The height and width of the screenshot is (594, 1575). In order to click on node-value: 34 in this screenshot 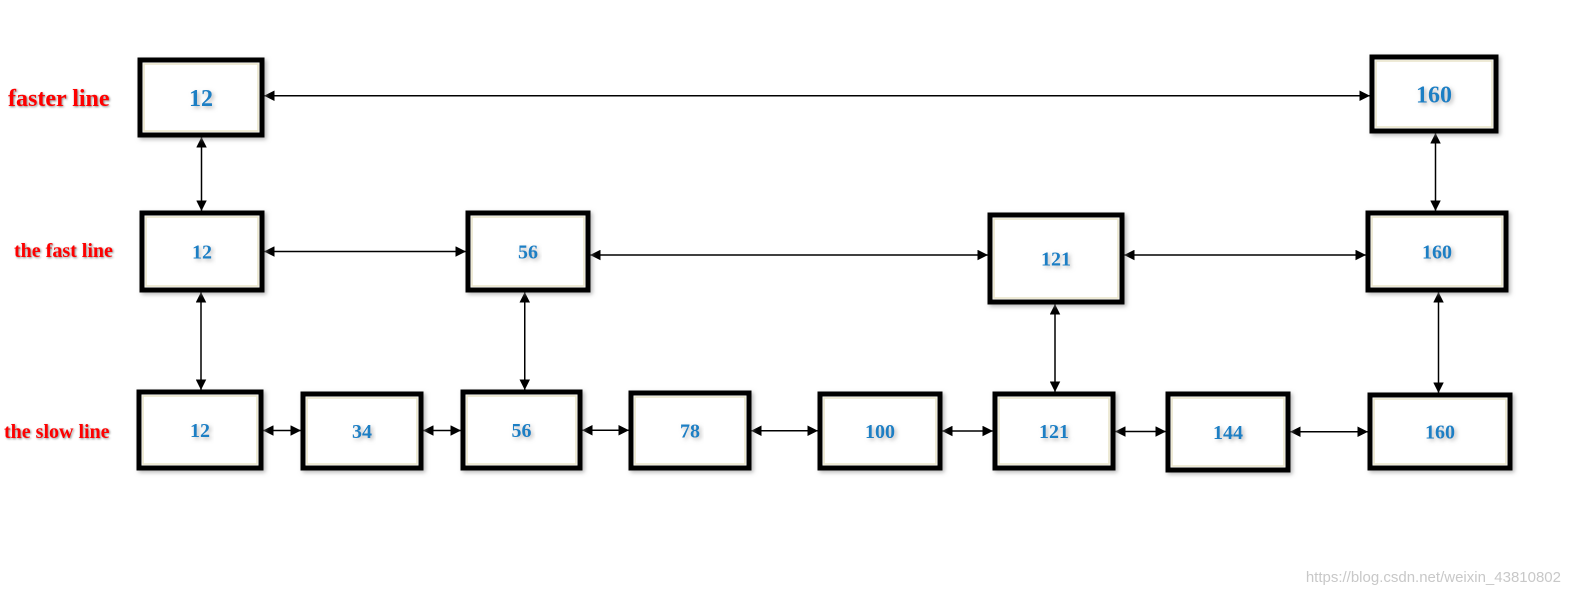, I will do `click(362, 432)`.